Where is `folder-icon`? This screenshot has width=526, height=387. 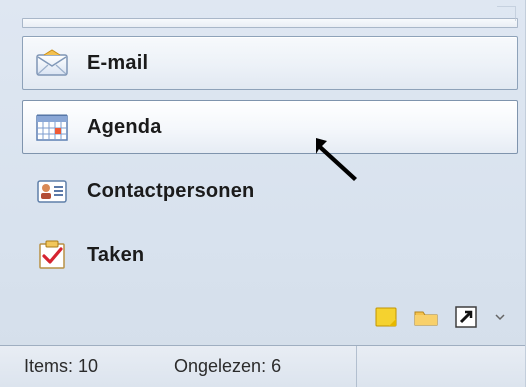 folder-icon is located at coordinates (426, 317).